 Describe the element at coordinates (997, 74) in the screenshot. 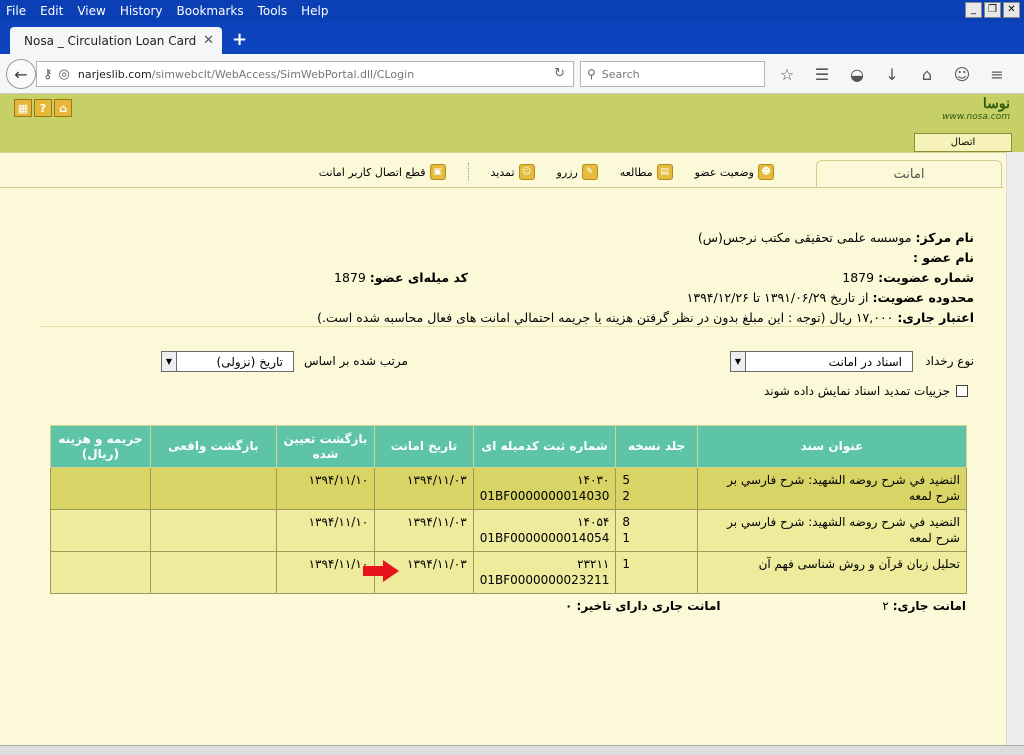

I see `hamburger-menu-icon: ≡` at that location.